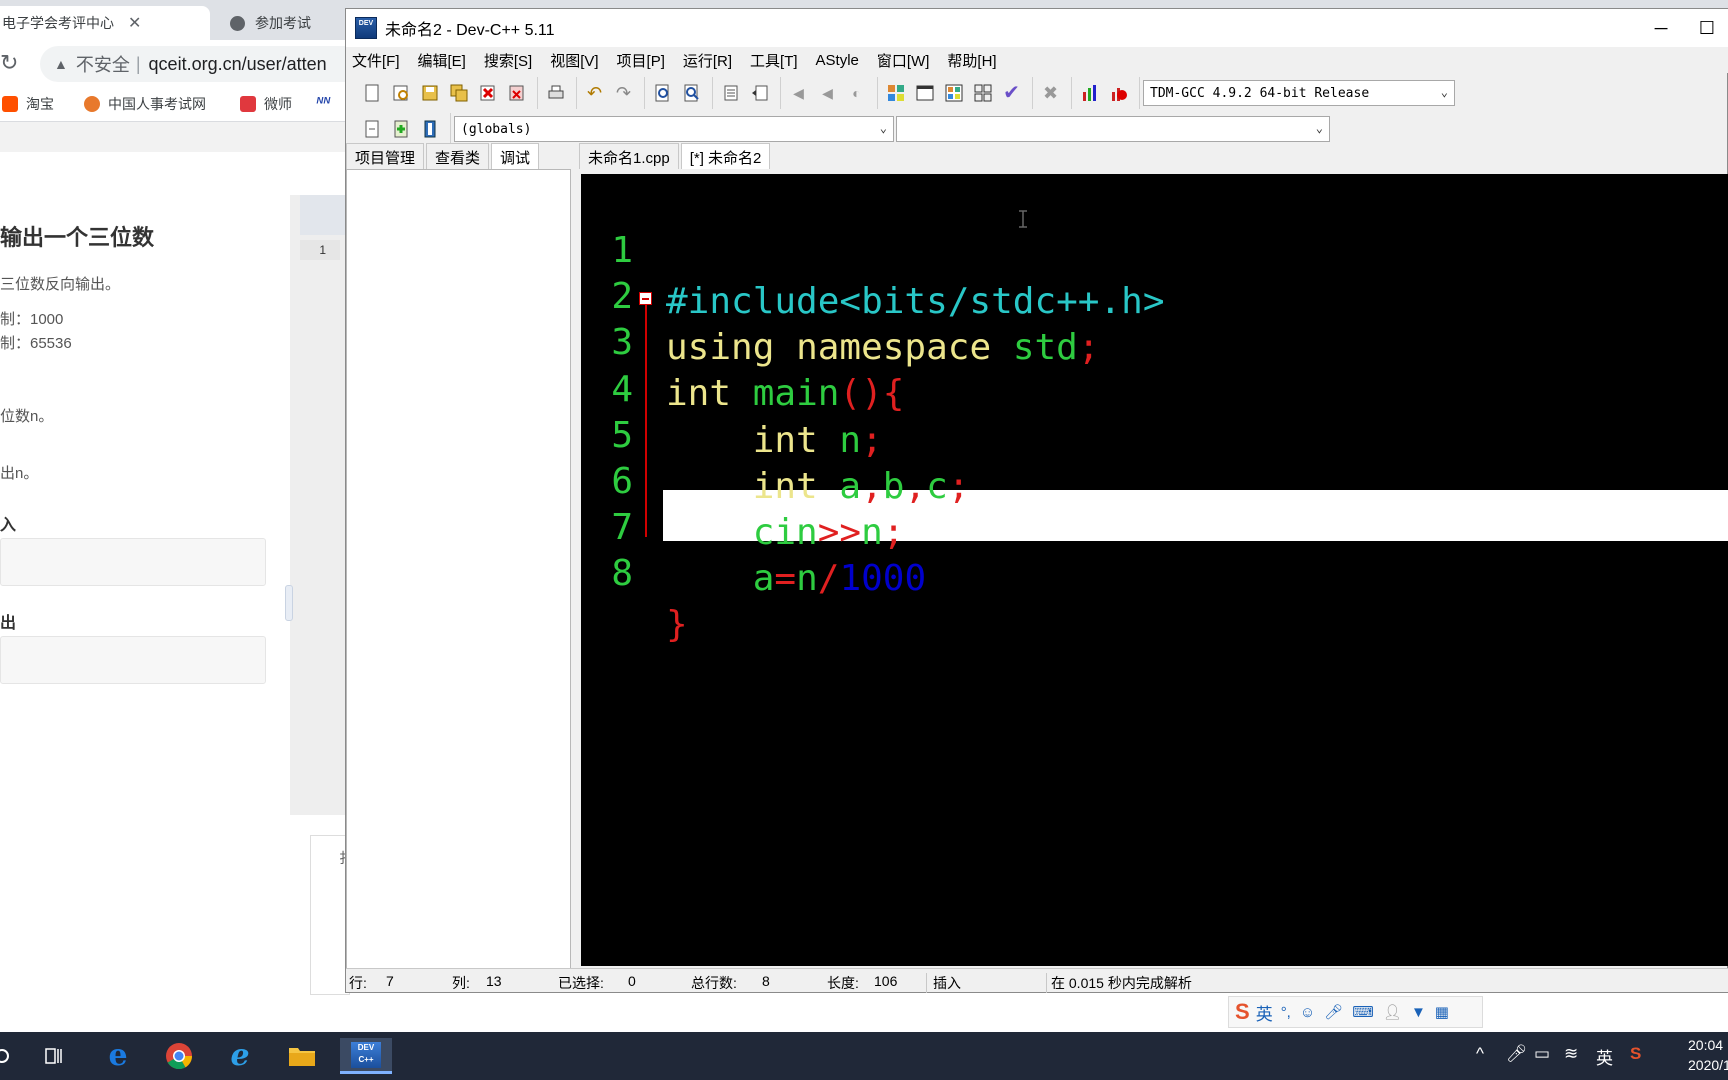 The image size is (1728, 1080). What do you see at coordinates (366, 1056) in the screenshot?
I see `devcpp-icon: DEV C++` at bounding box center [366, 1056].